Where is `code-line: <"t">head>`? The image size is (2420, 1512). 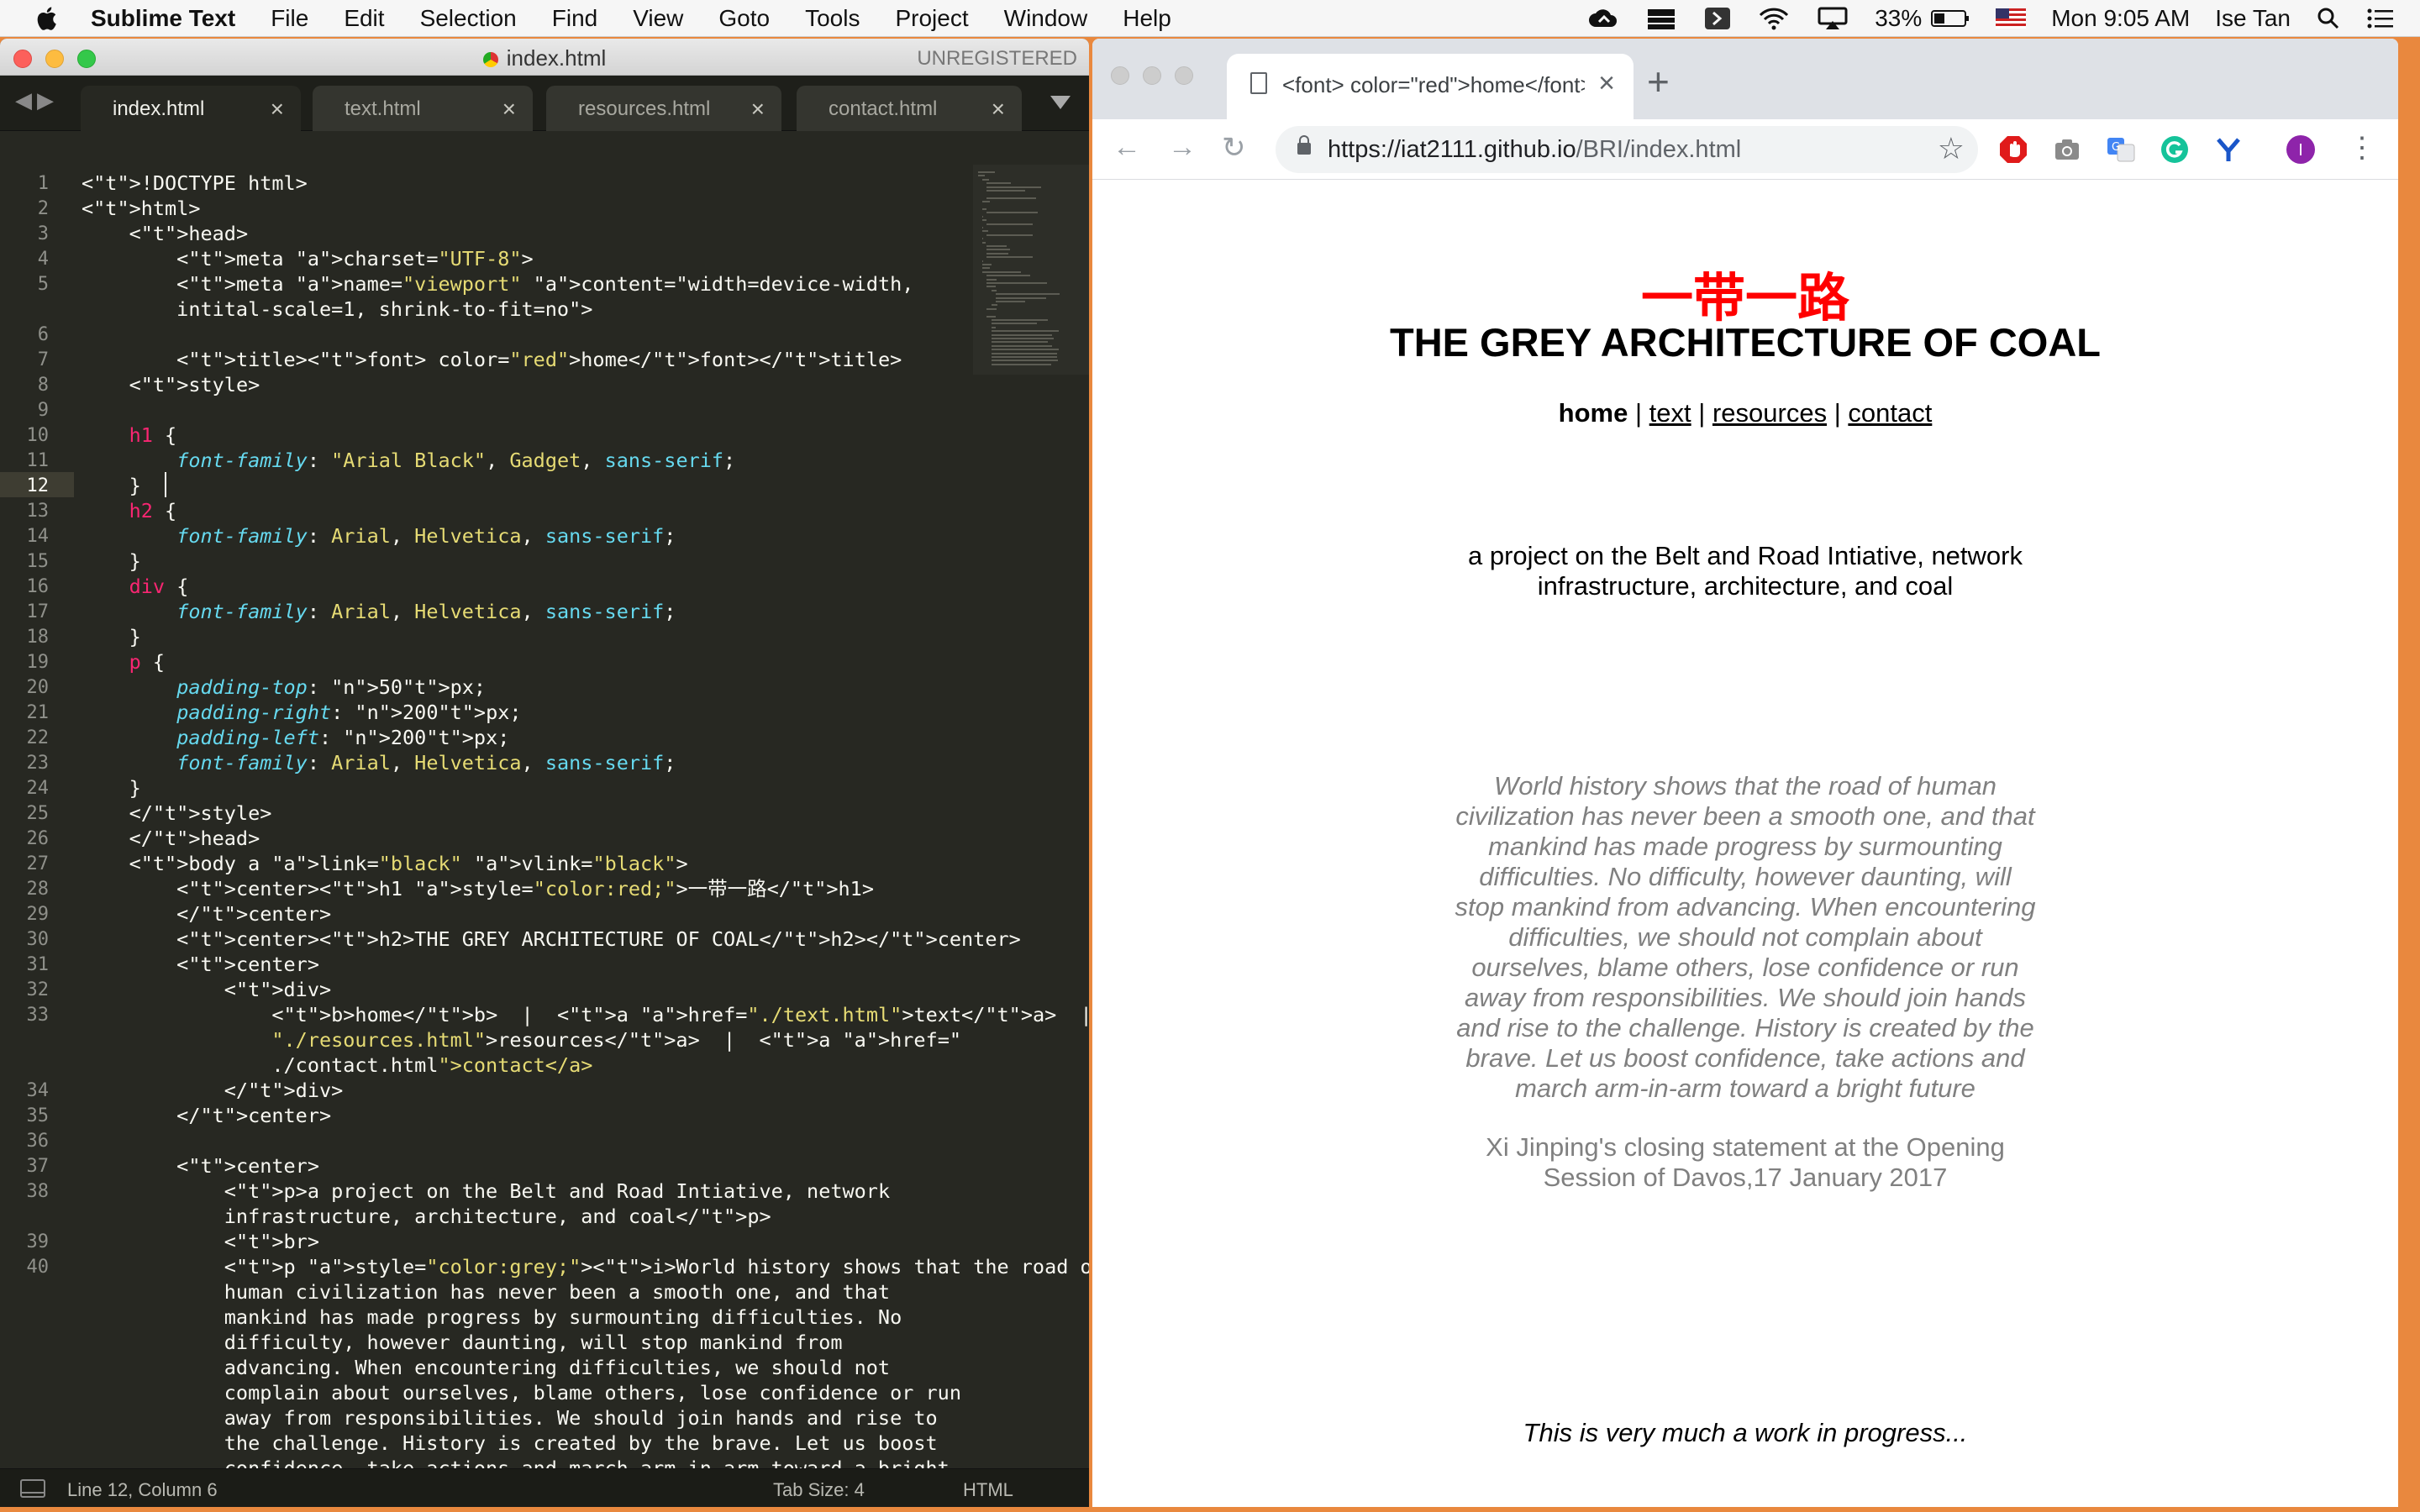 code-line: <"t">head> is located at coordinates (165, 233).